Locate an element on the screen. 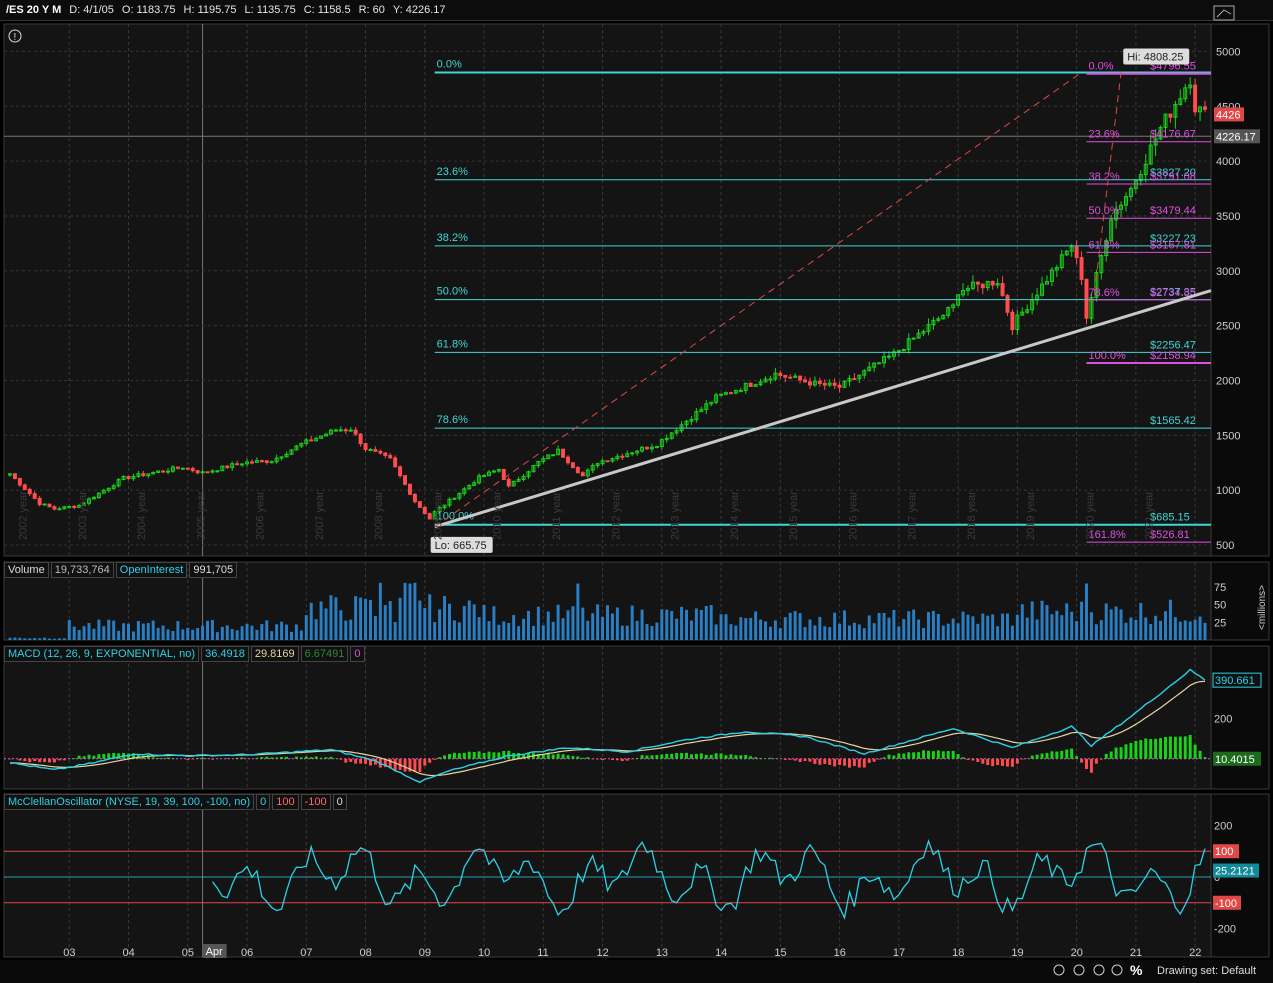  x-tick-label: 16 is located at coordinates (840, 953).